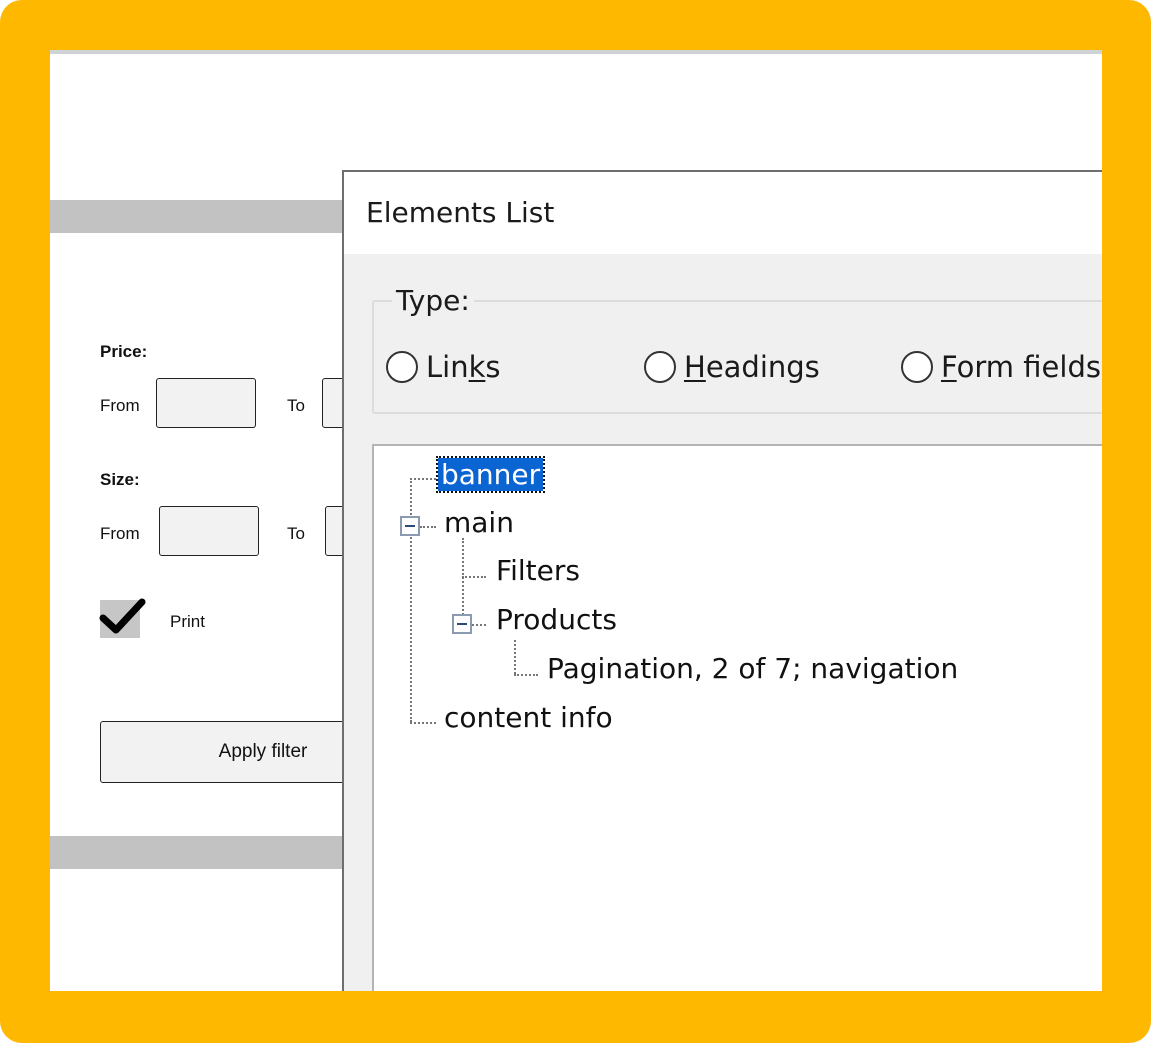  What do you see at coordinates (200, 852) in the screenshot?
I see `footer-bar` at bounding box center [200, 852].